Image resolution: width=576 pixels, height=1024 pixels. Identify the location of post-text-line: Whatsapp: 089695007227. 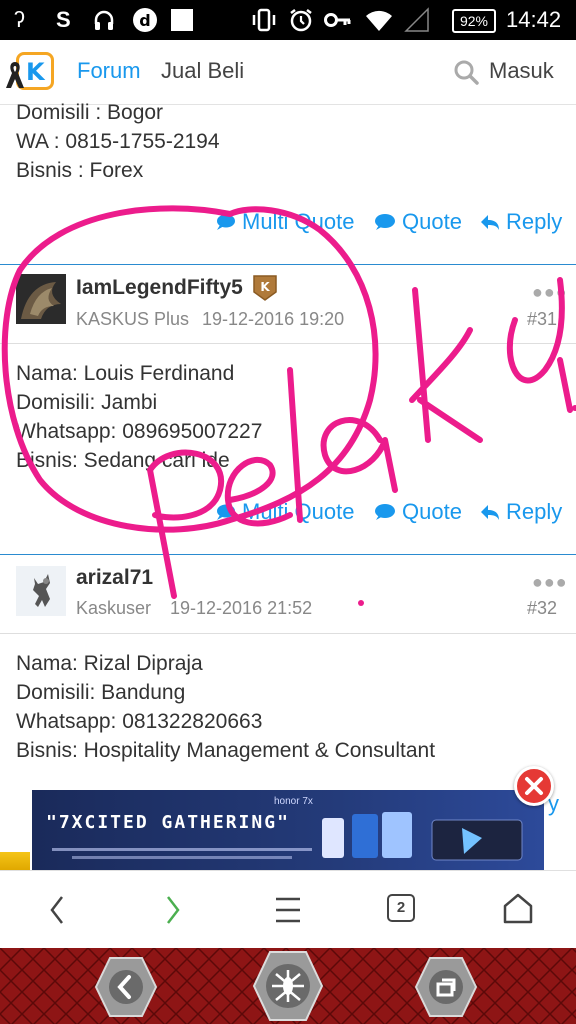
(139, 431).